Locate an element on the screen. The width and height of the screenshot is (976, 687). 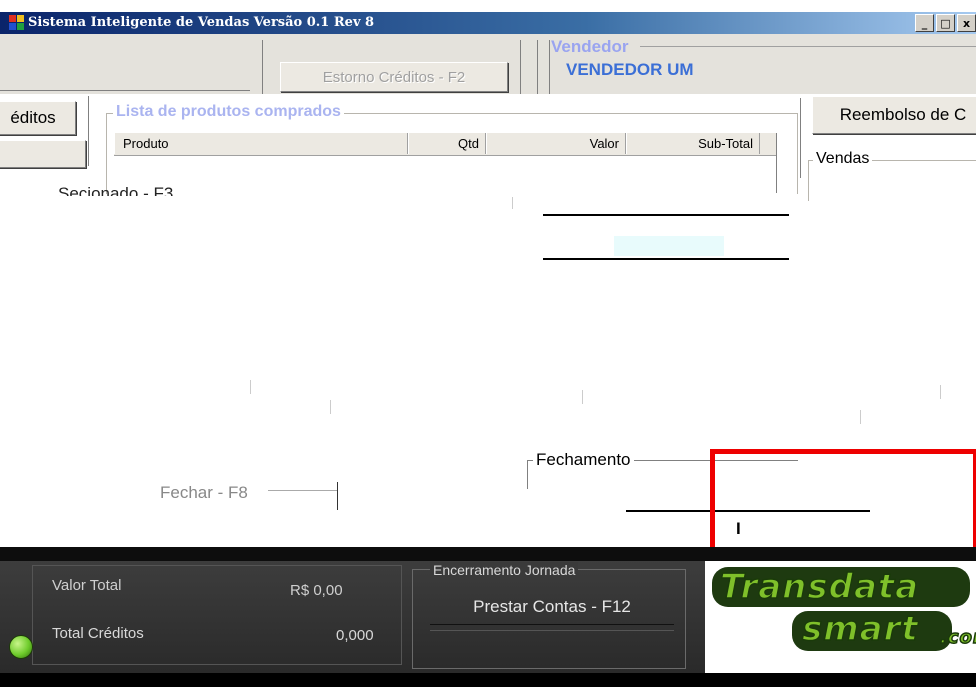
fechar-button: Fechar - F8 is located at coordinates (204, 493).